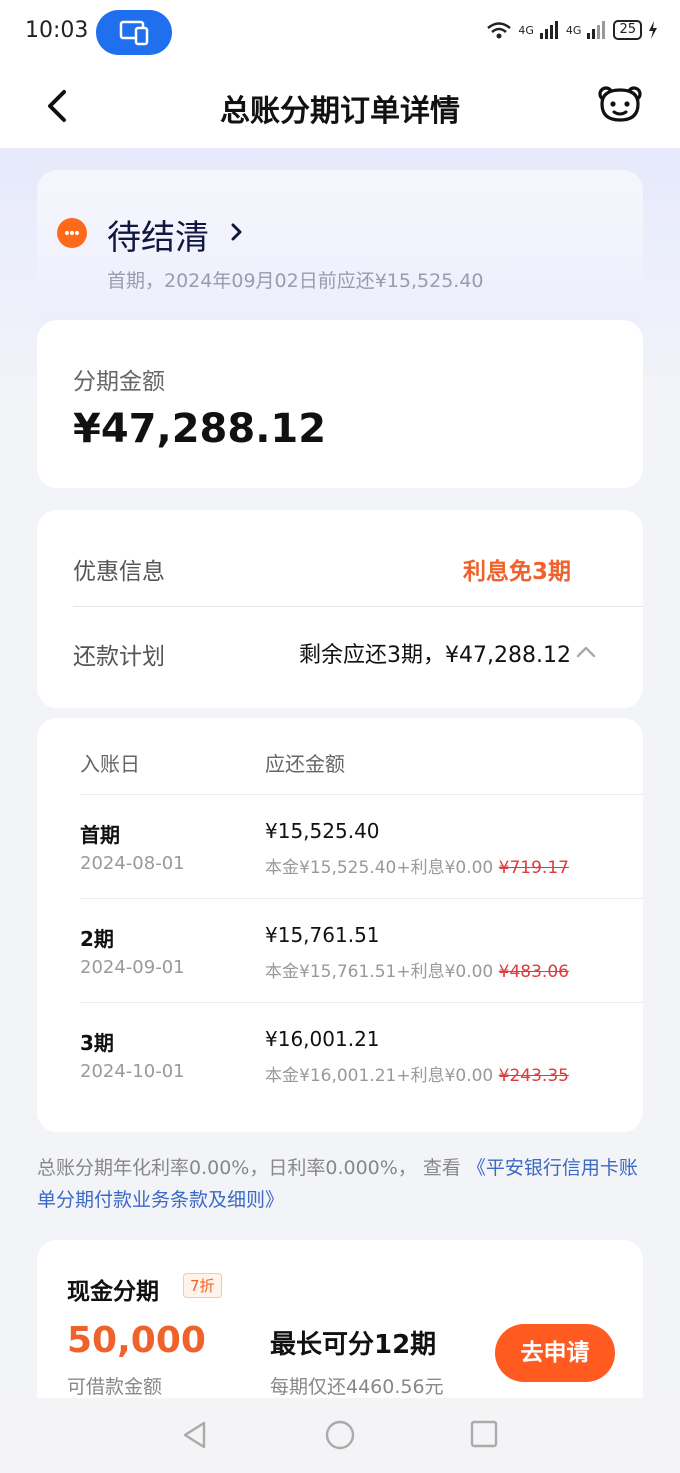 Image resolution: width=680 pixels, height=1473 pixels. Describe the element at coordinates (620, 105) in the screenshot. I see `customer-service-icon` at that location.